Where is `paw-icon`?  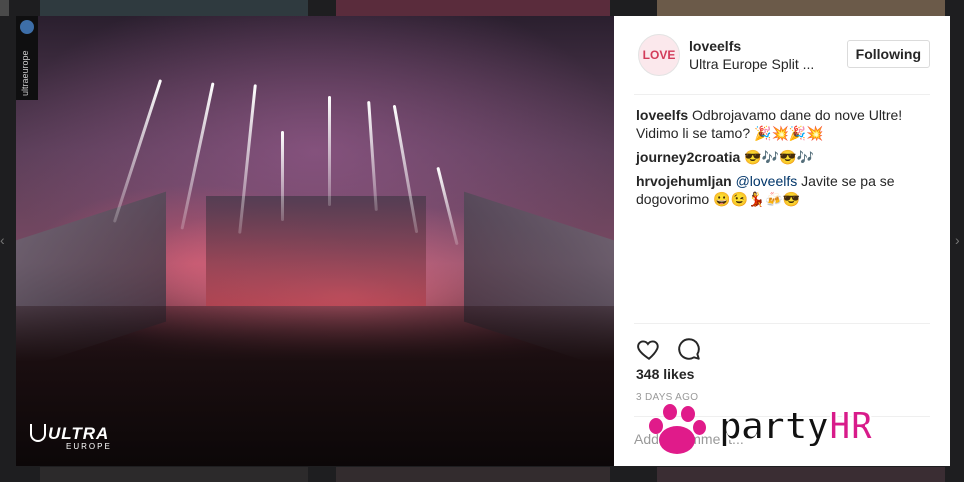 paw-icon is located at coordinates (677, 429).